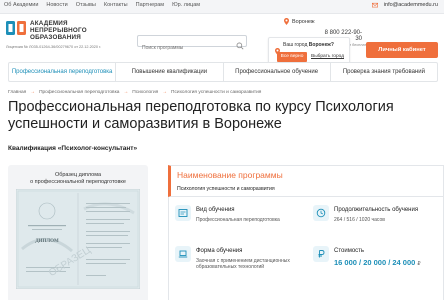 Image resolution: width=444 pixels, height=300 pixels. What do you see at coordinates (402, 50) in the screenshot?
I see `personal-account-button: Личный кабинет` at bounding box center [402, 50].